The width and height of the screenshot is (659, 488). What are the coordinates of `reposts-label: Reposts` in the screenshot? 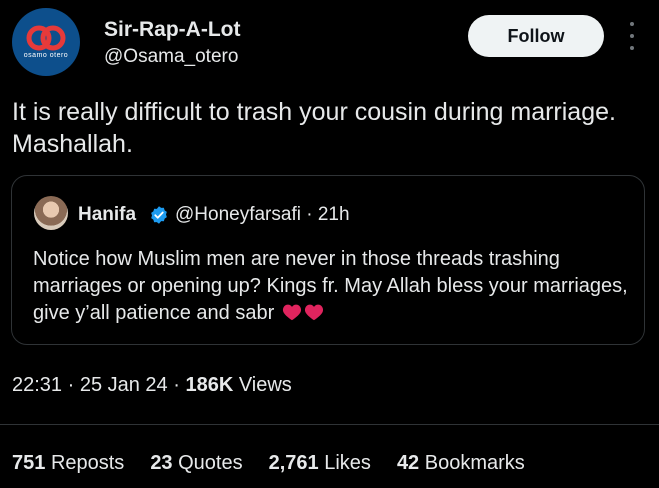 It's located at (87, 463).